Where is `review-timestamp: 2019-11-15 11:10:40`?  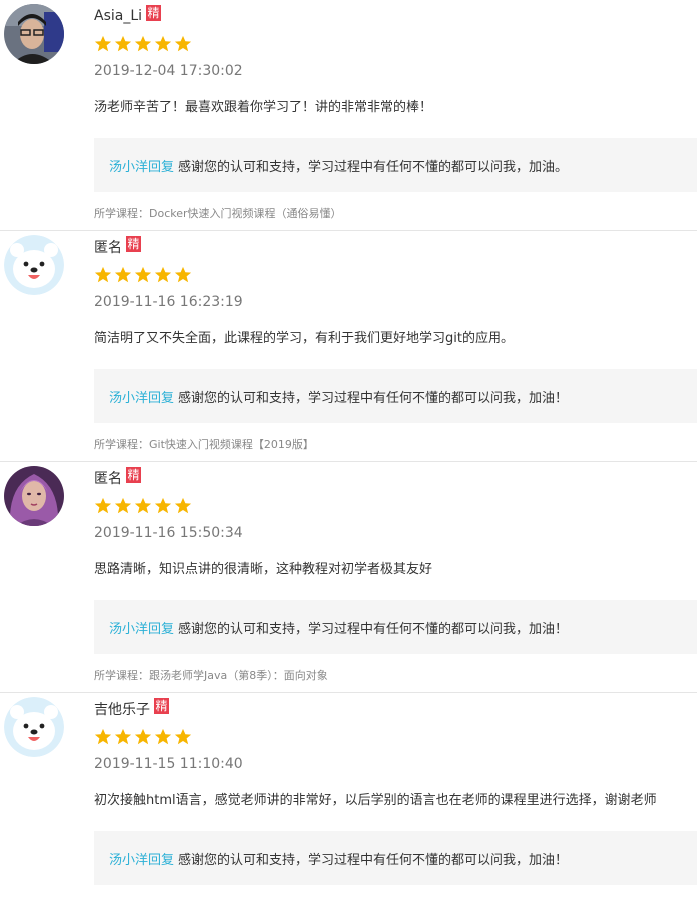
review-timestamp: 2019-11-15 11:10:40 is located at coordinates (168, 764).